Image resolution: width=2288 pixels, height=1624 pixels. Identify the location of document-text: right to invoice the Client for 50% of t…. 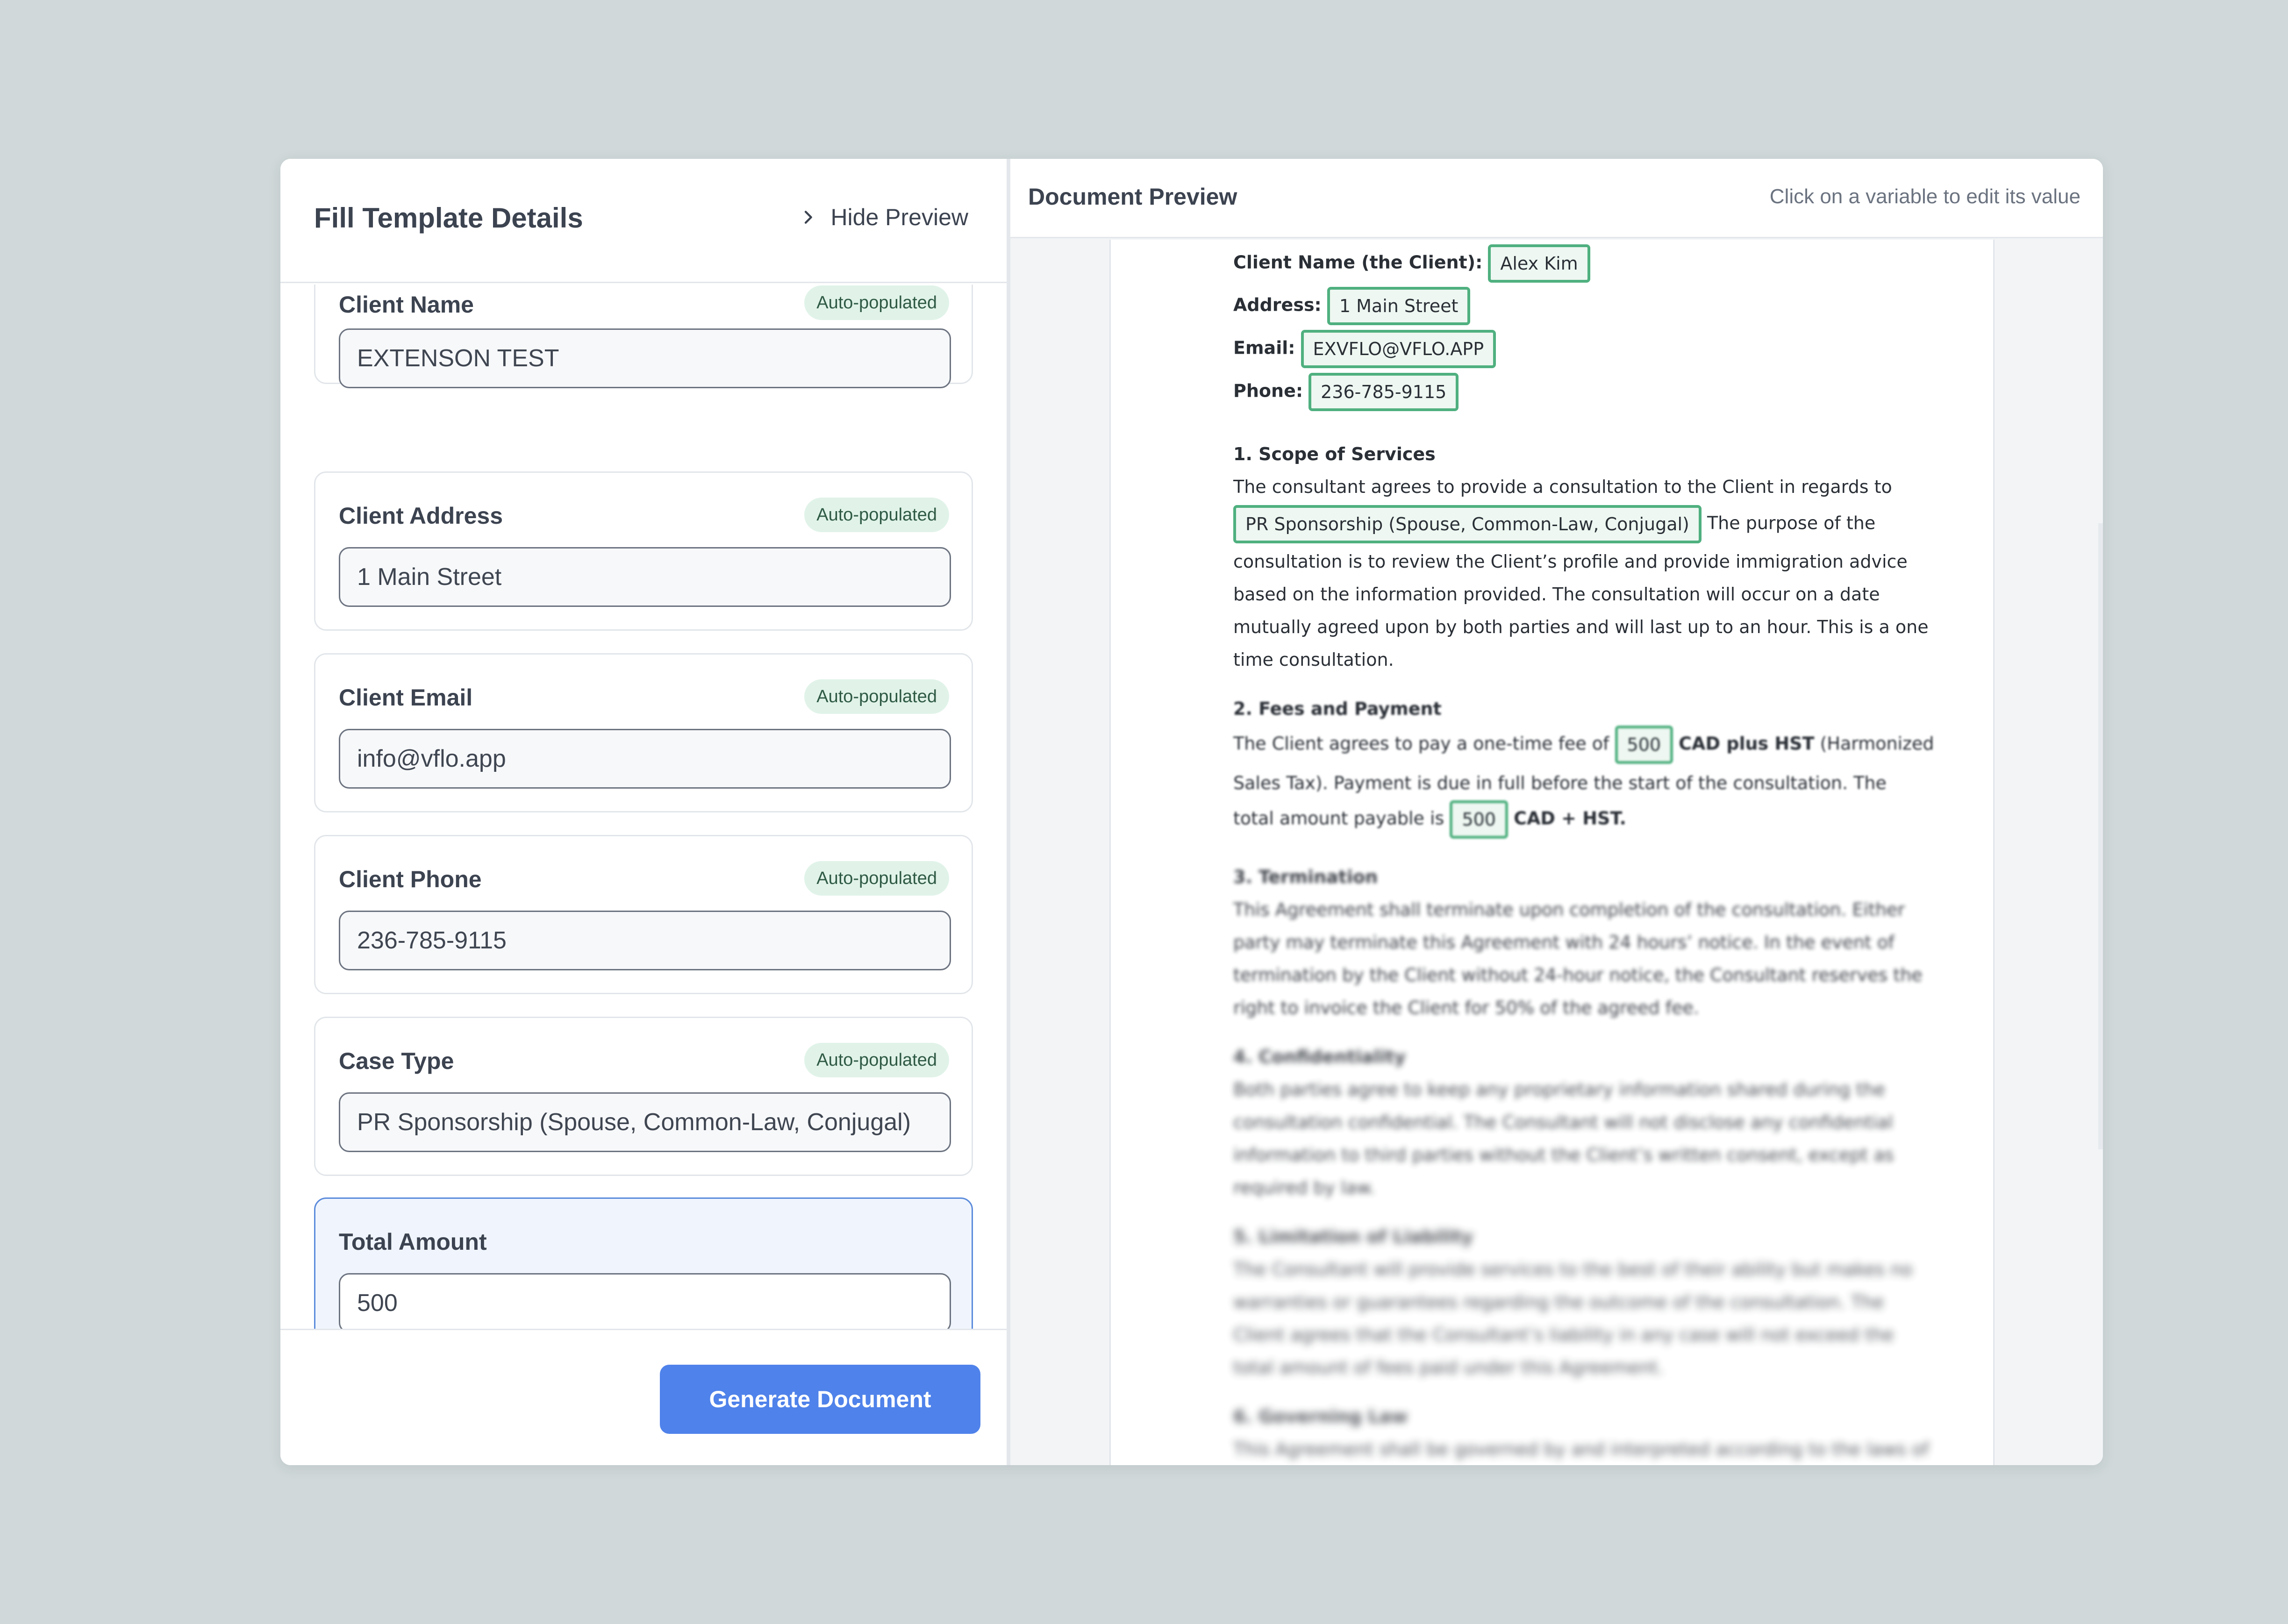
(1466, 1007).